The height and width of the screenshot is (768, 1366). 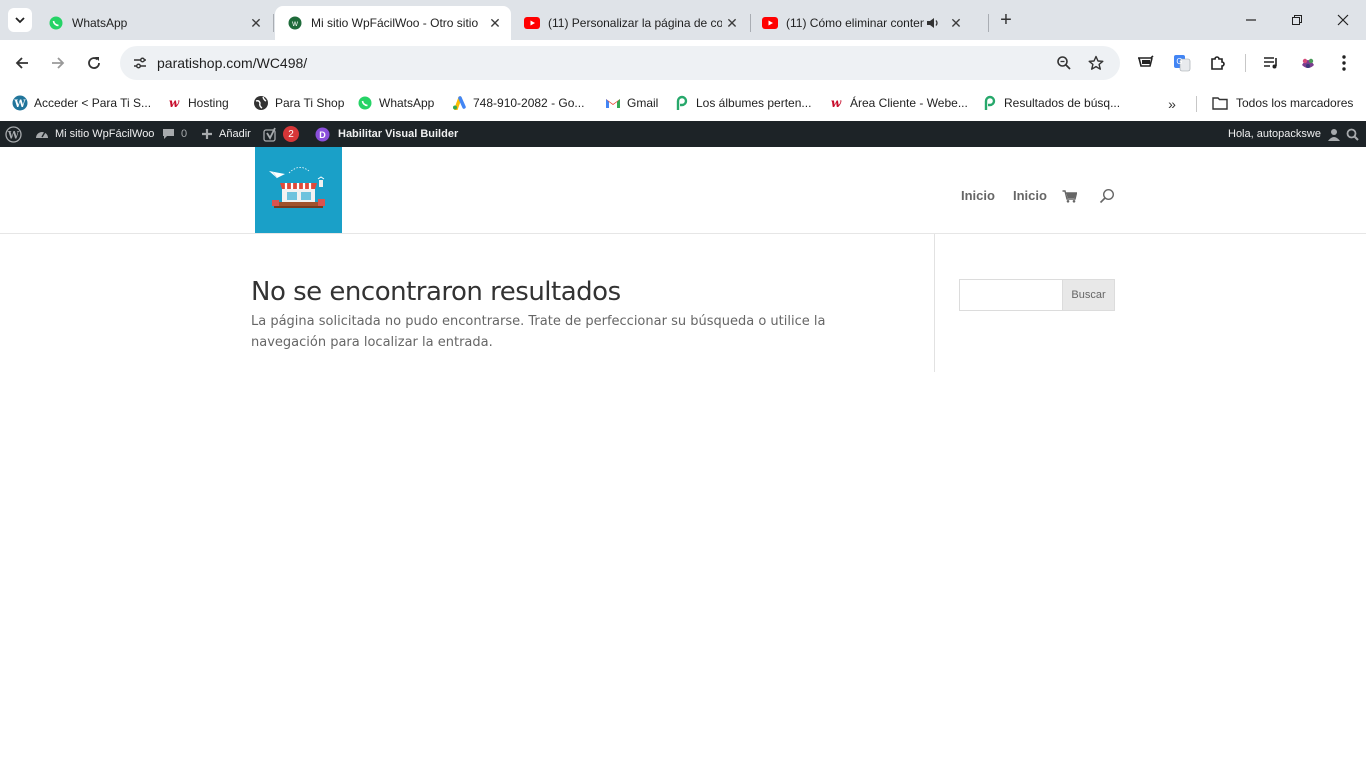 What do you see at coordinates (271, 134) in the screenshot?
I see `yoast-icon` at bounding box center [271, 134].